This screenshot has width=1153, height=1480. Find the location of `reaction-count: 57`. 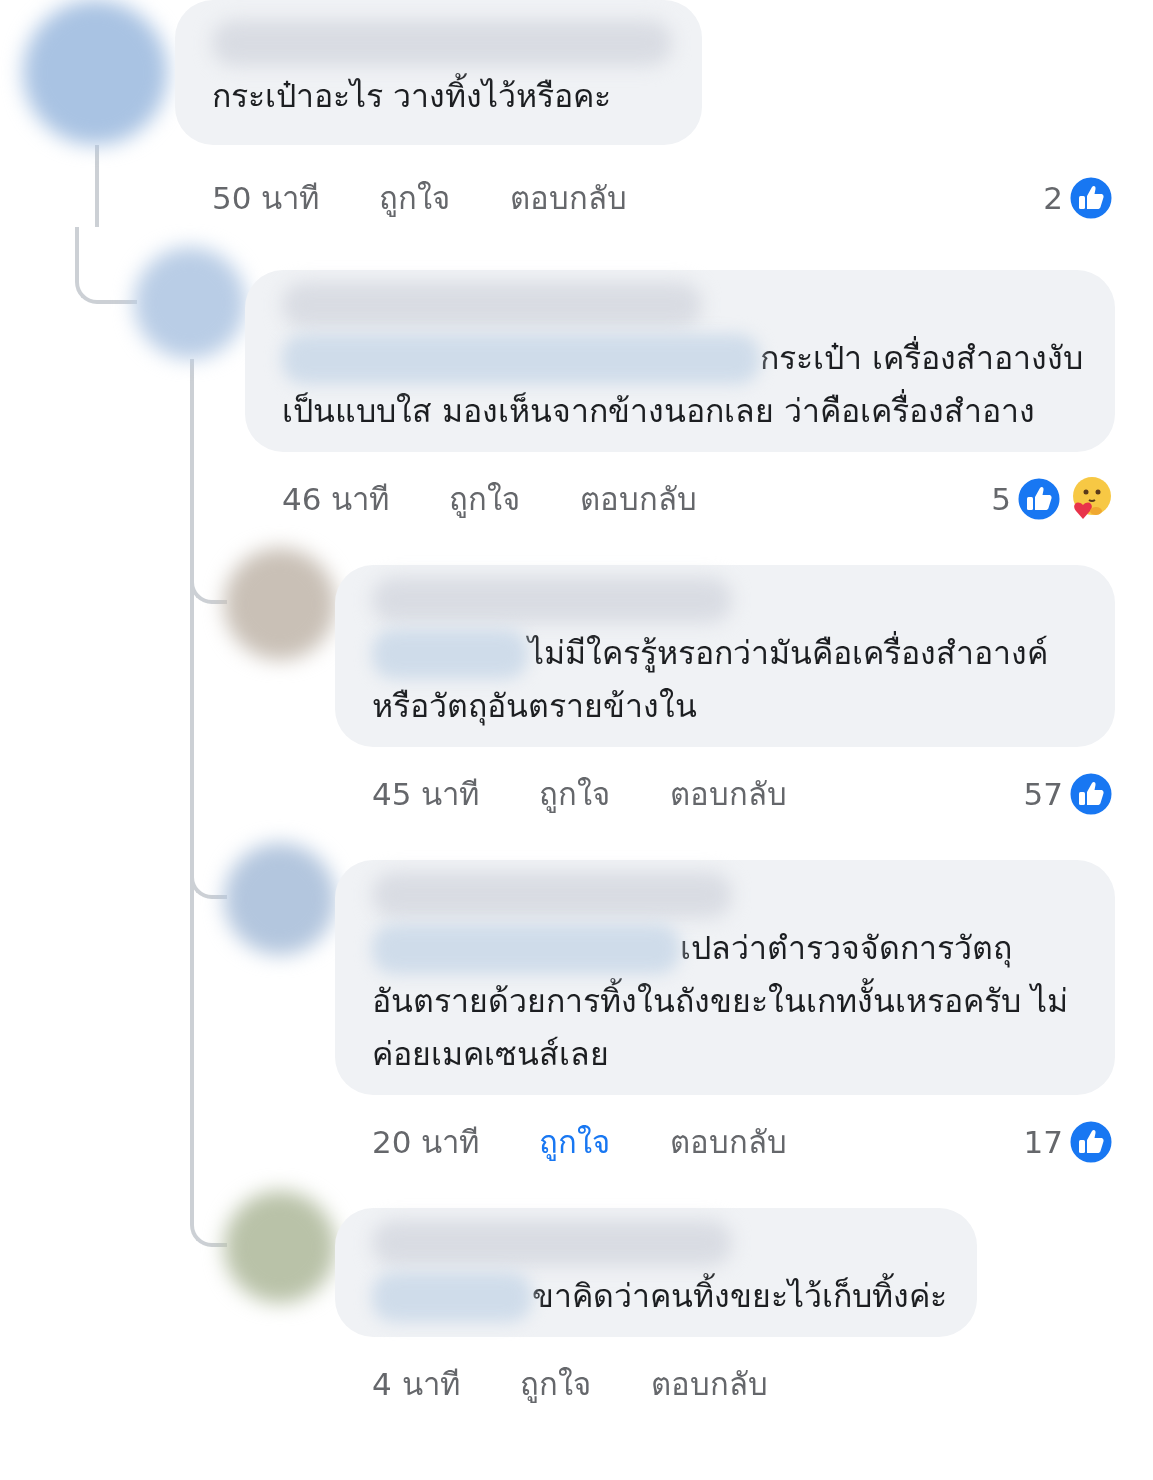

reaction-count: 57 is located at coordinates (1043, 794).